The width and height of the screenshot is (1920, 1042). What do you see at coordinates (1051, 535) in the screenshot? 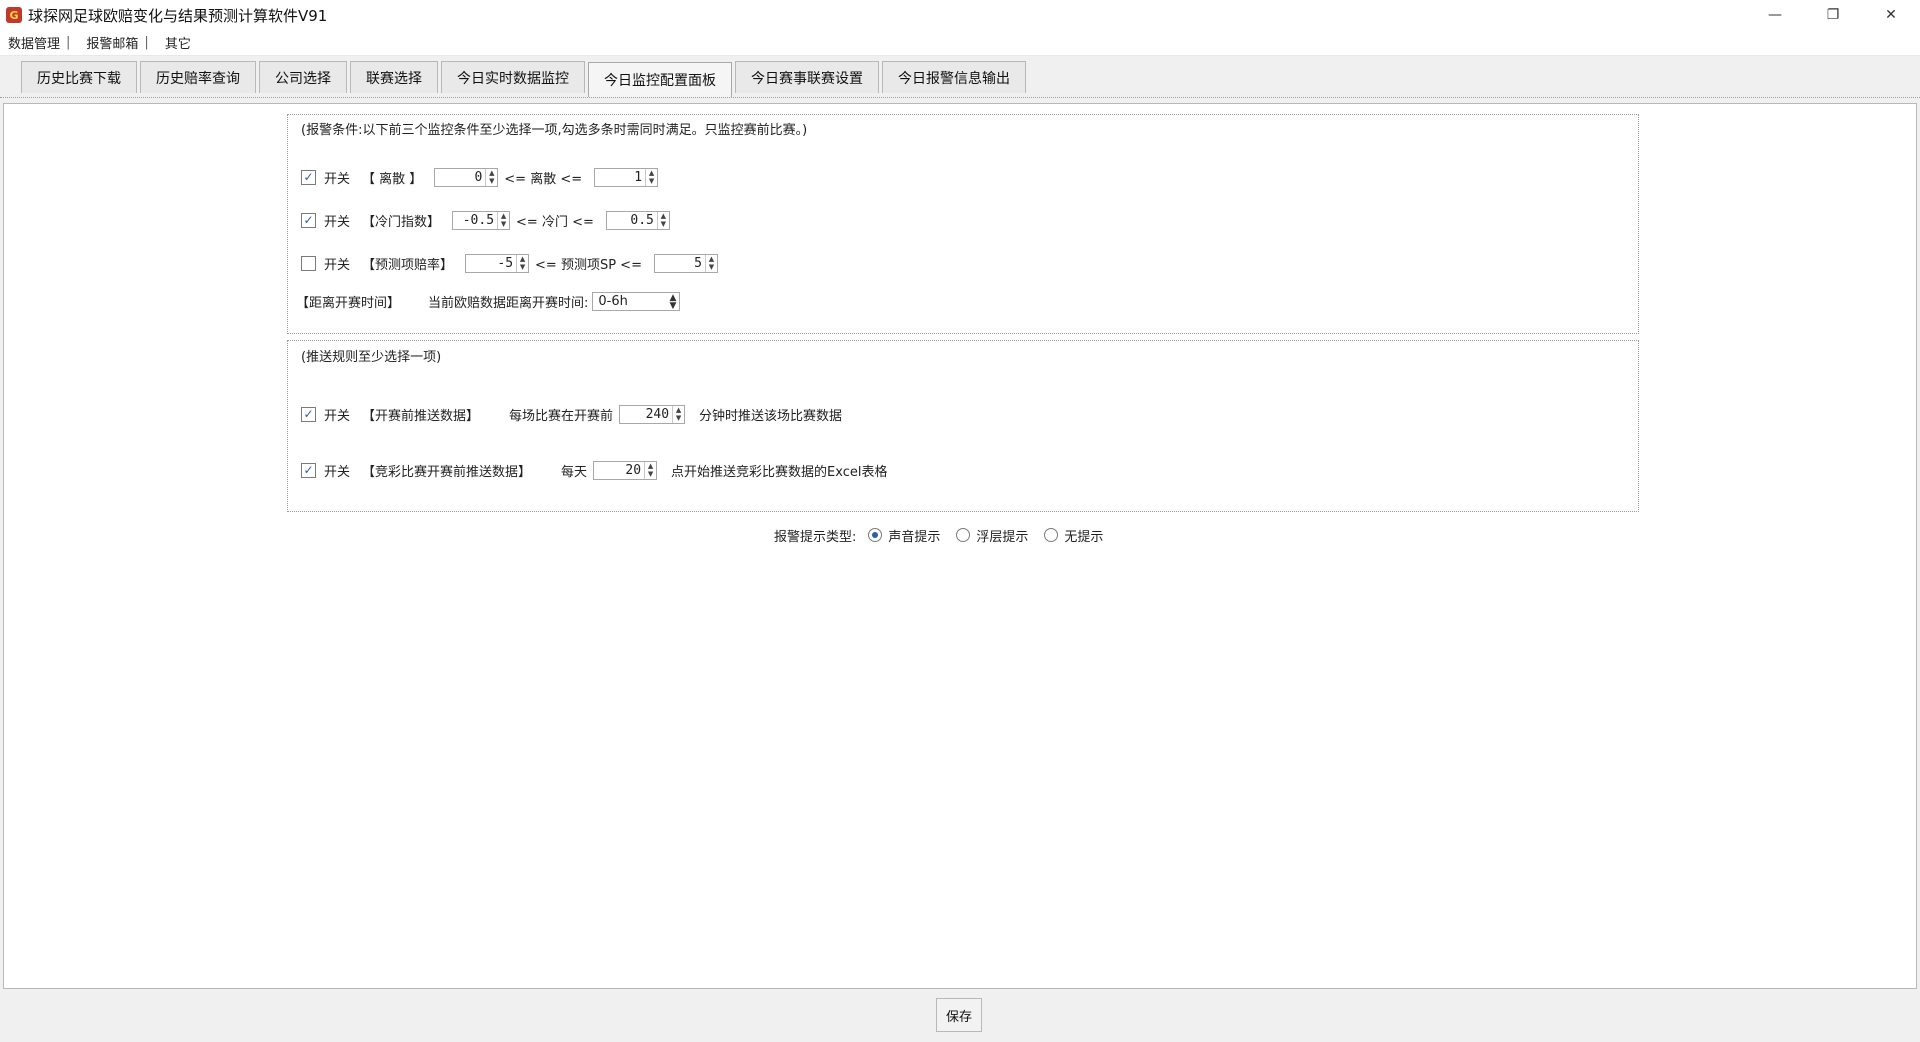
I see `radio-none` at bounding box center [1051, 535].